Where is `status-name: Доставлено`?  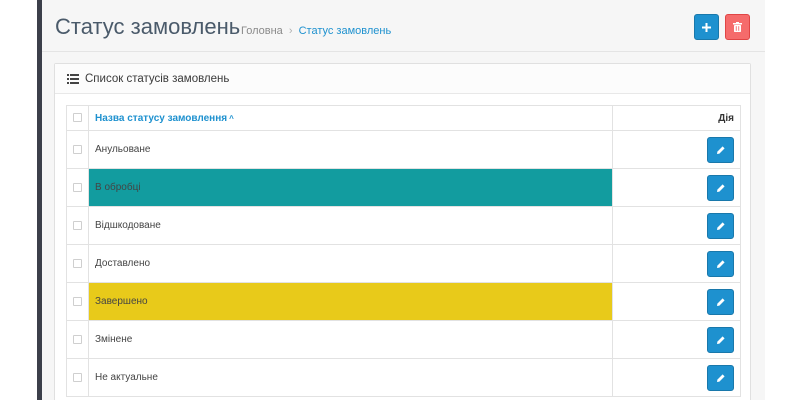
status-name: Доставлено is located at coordinates (123, 263).